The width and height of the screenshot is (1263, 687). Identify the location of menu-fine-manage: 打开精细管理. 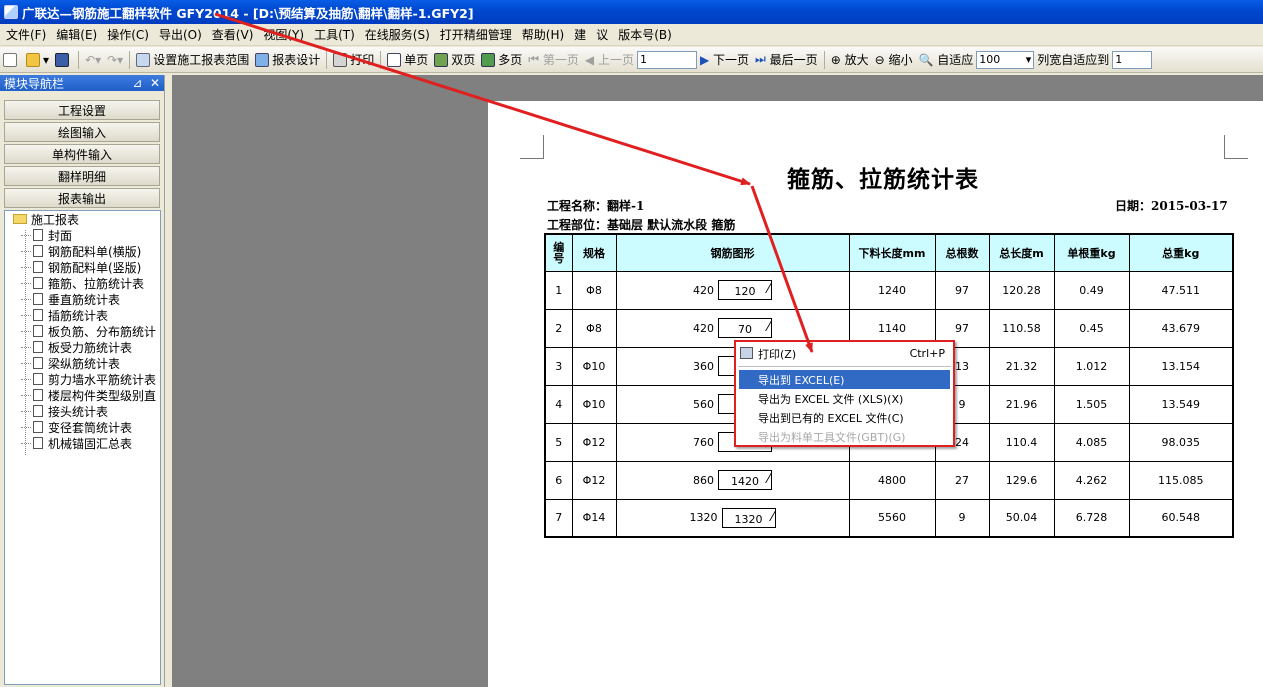
(476, 34).